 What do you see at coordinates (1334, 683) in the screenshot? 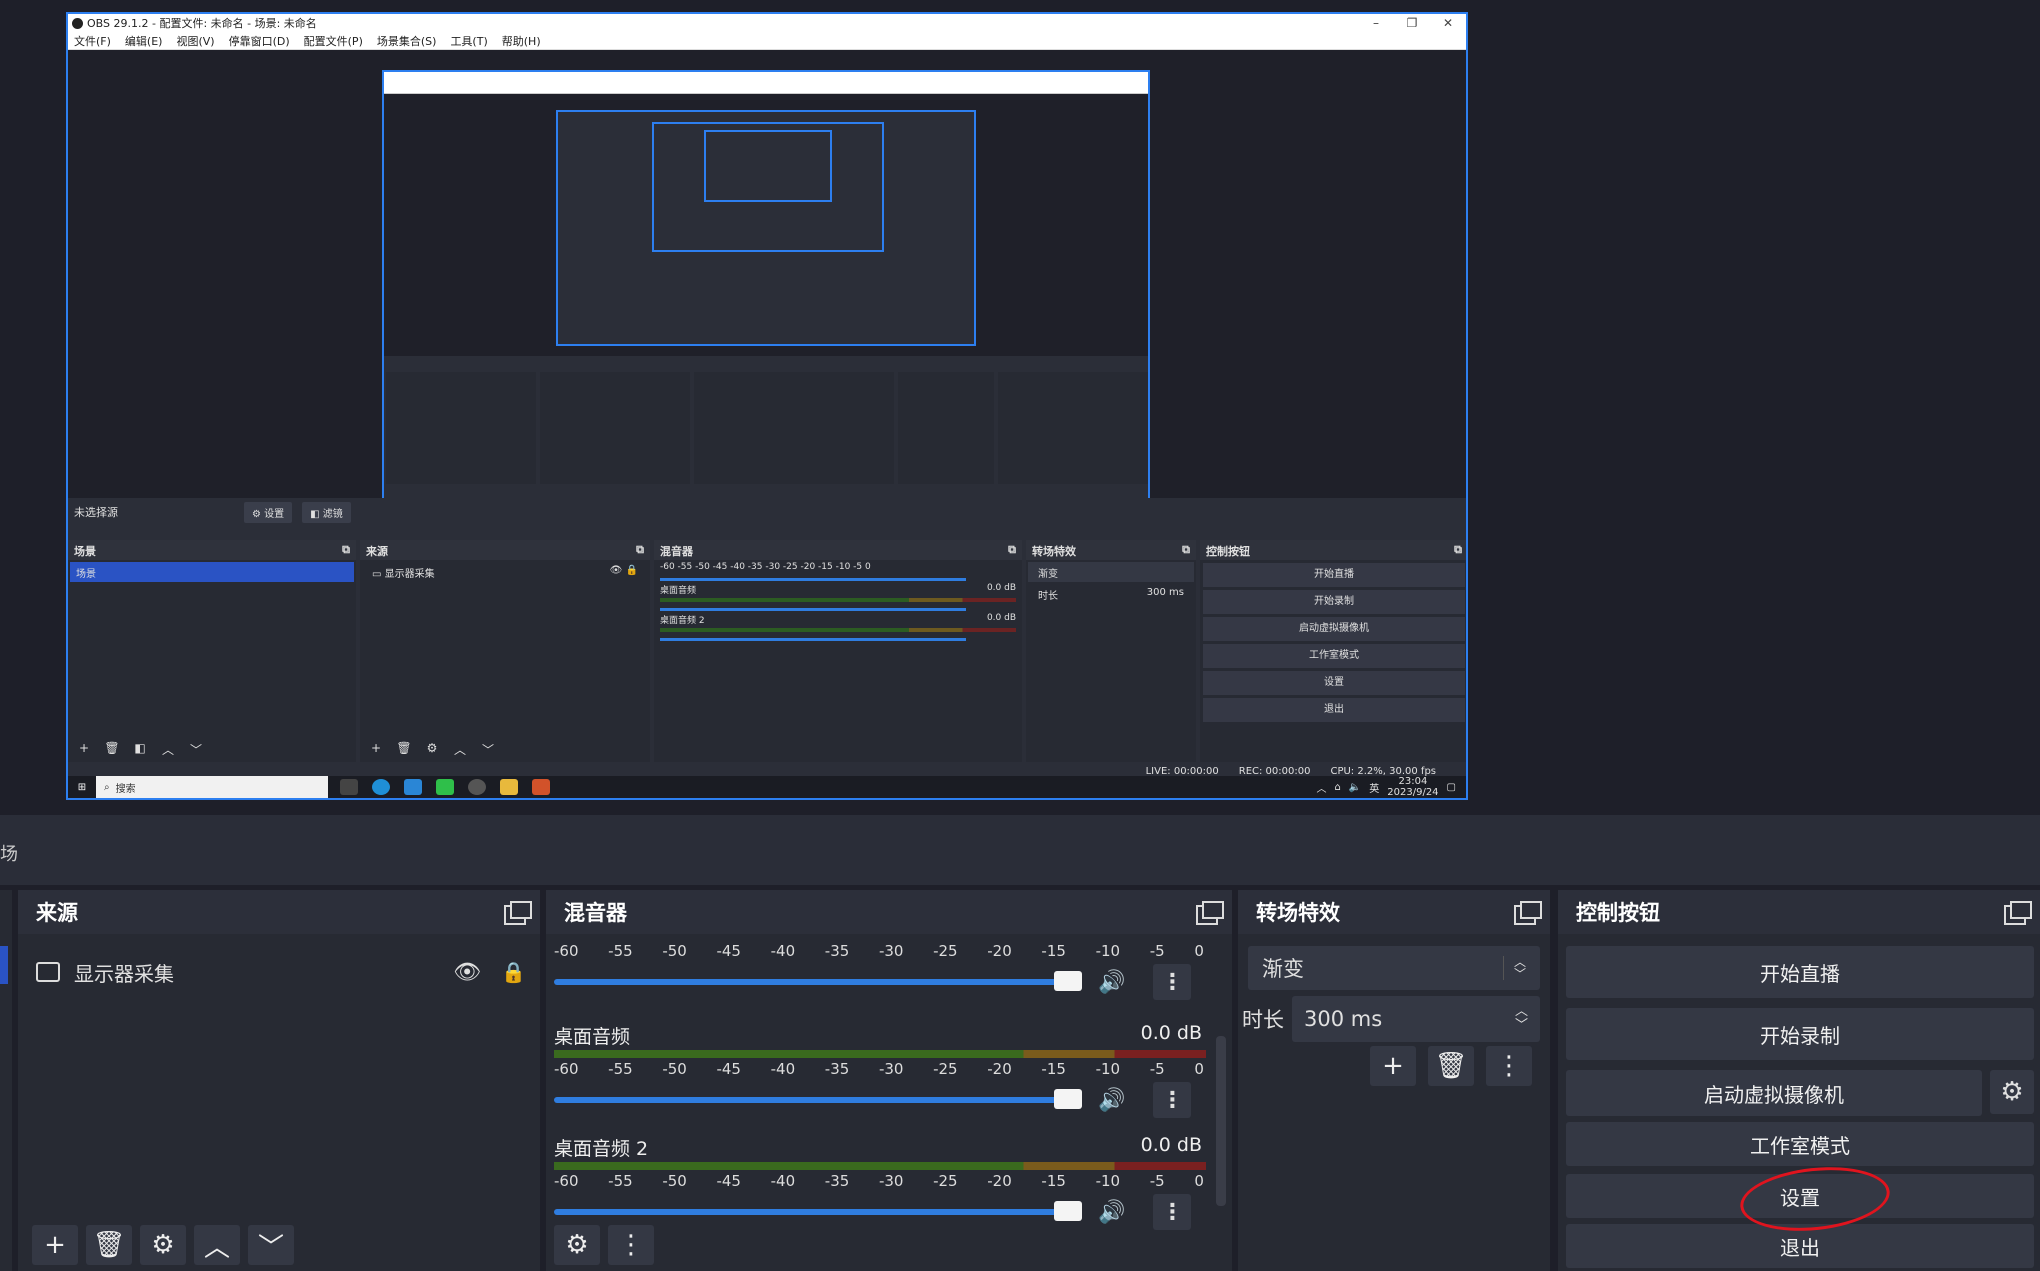
I see `settings-button: 设置` at bounding box center [1334, 683].